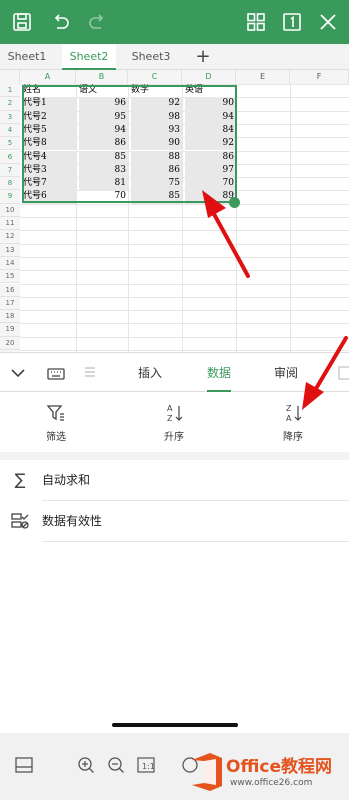 This screenshot has height=800, width=349. Describe the element at coordinates (10, 157) in the screenshot. I see `row-header-6: 6` at that location.